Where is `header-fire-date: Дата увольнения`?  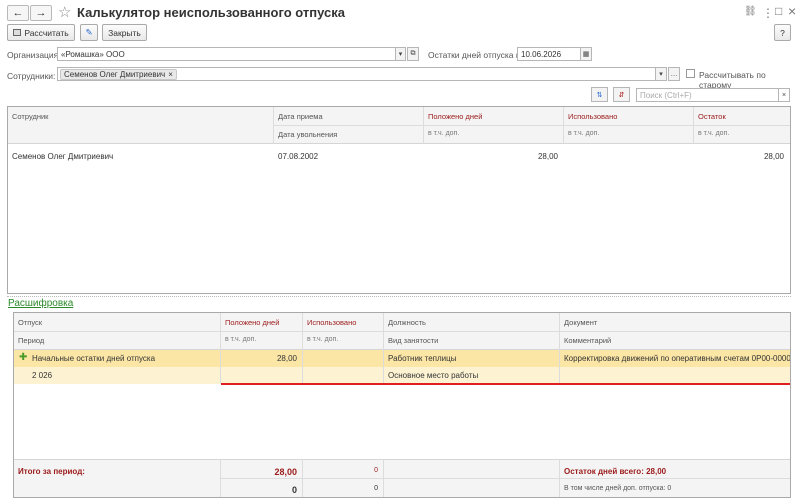 header-fire-date: Дата увольнения is located at coordinates (348, 134).